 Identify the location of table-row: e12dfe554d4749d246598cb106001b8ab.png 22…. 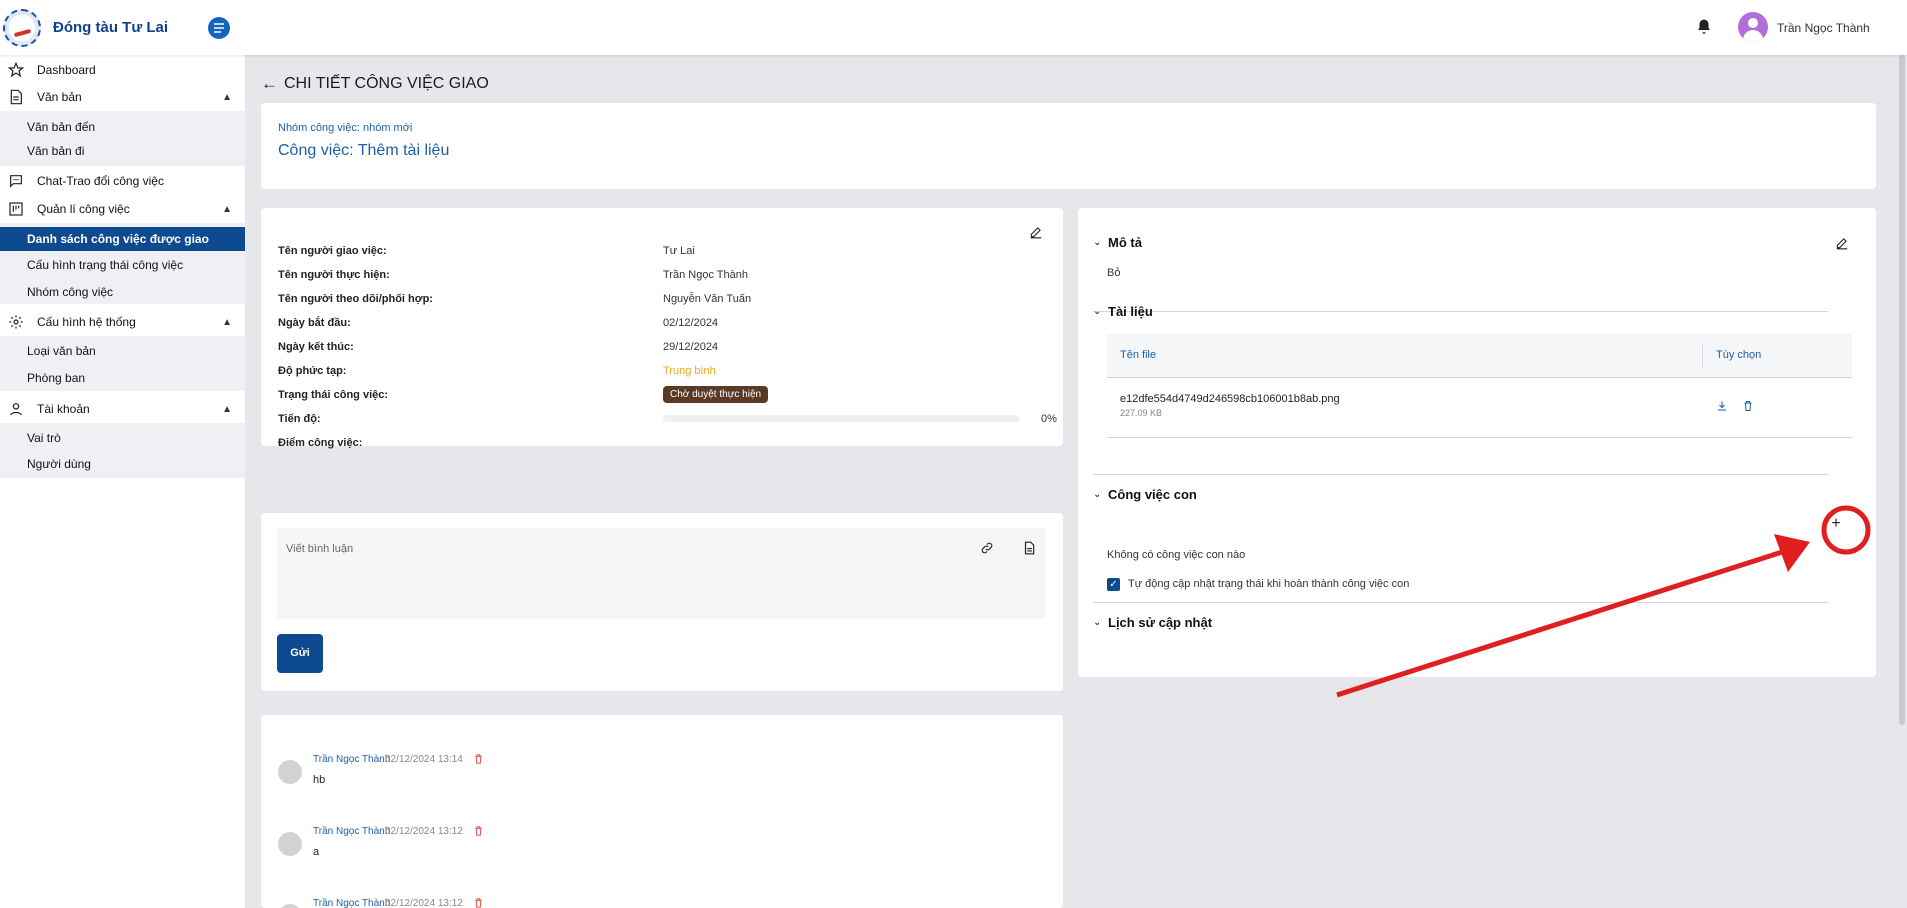
(1479, 408).